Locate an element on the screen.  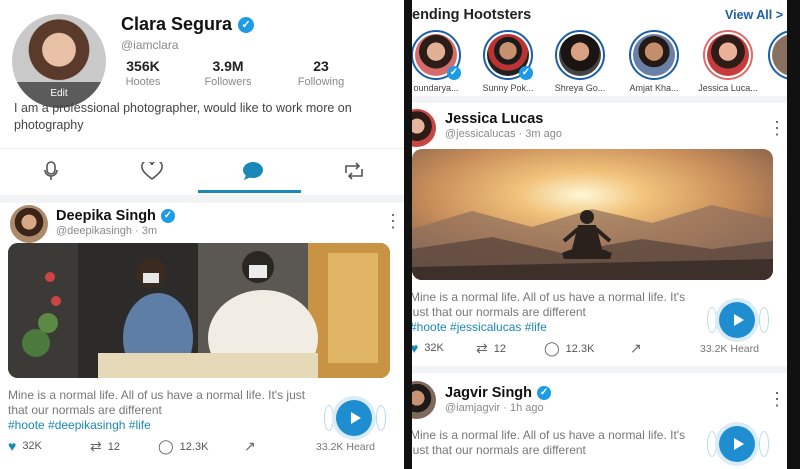
view-all-link: View All > is located at coordinates (754, 15).